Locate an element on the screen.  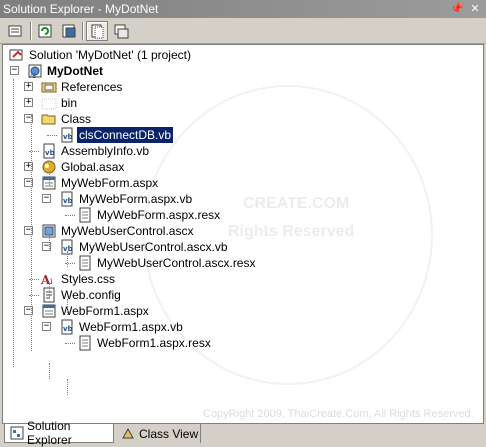
tree-item-label: WebForm1.aspx.resx is located at coordinates (154, 343).